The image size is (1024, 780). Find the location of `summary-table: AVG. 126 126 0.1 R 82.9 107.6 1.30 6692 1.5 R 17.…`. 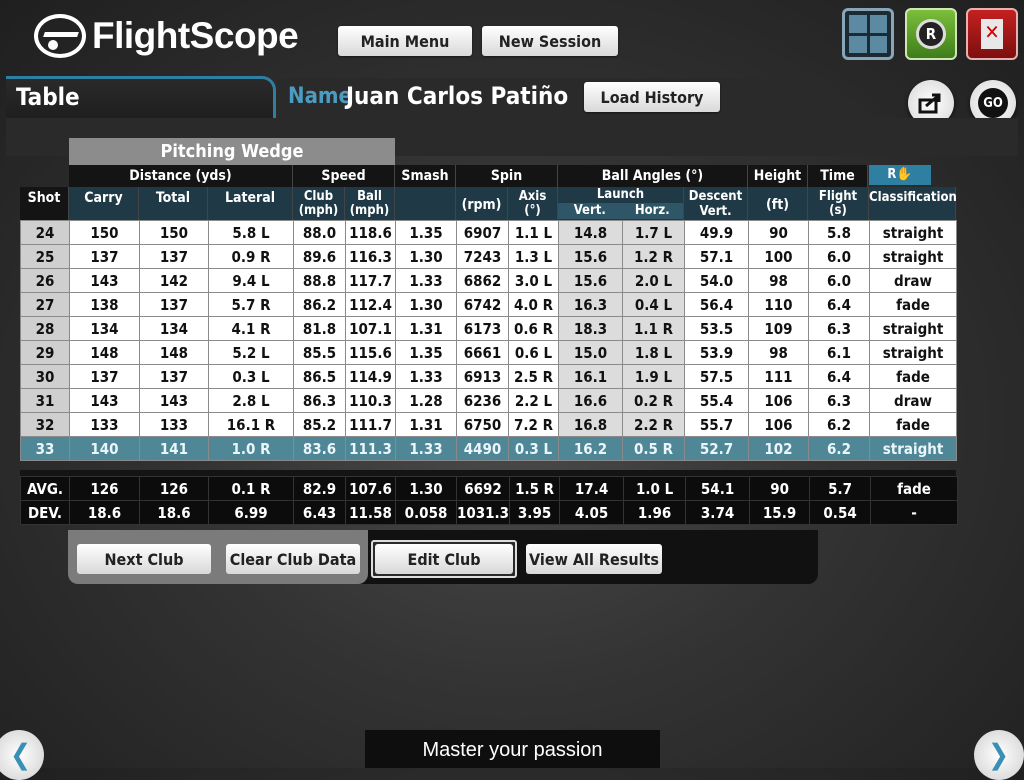

summary-table: AVG. 126 126 0.1 R 82.9 107.6 1.30 6692 1.5 R 17.… is located at coordinates (489, 500).